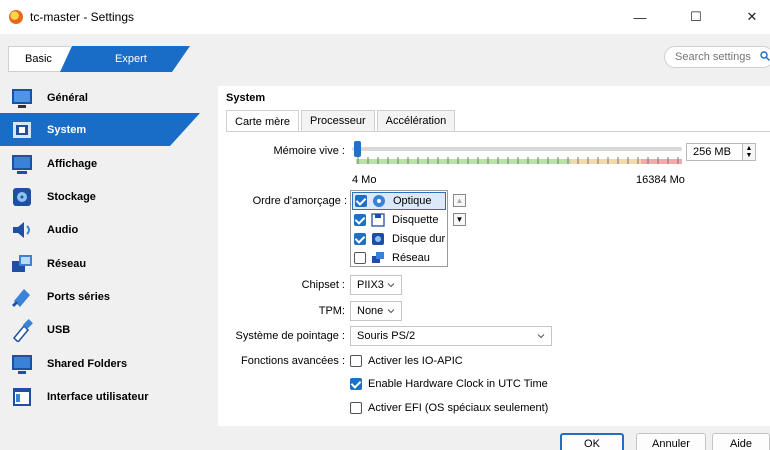  I want to click on tab-bar: Carte mère Processeur Accélération, so click(341, 121).